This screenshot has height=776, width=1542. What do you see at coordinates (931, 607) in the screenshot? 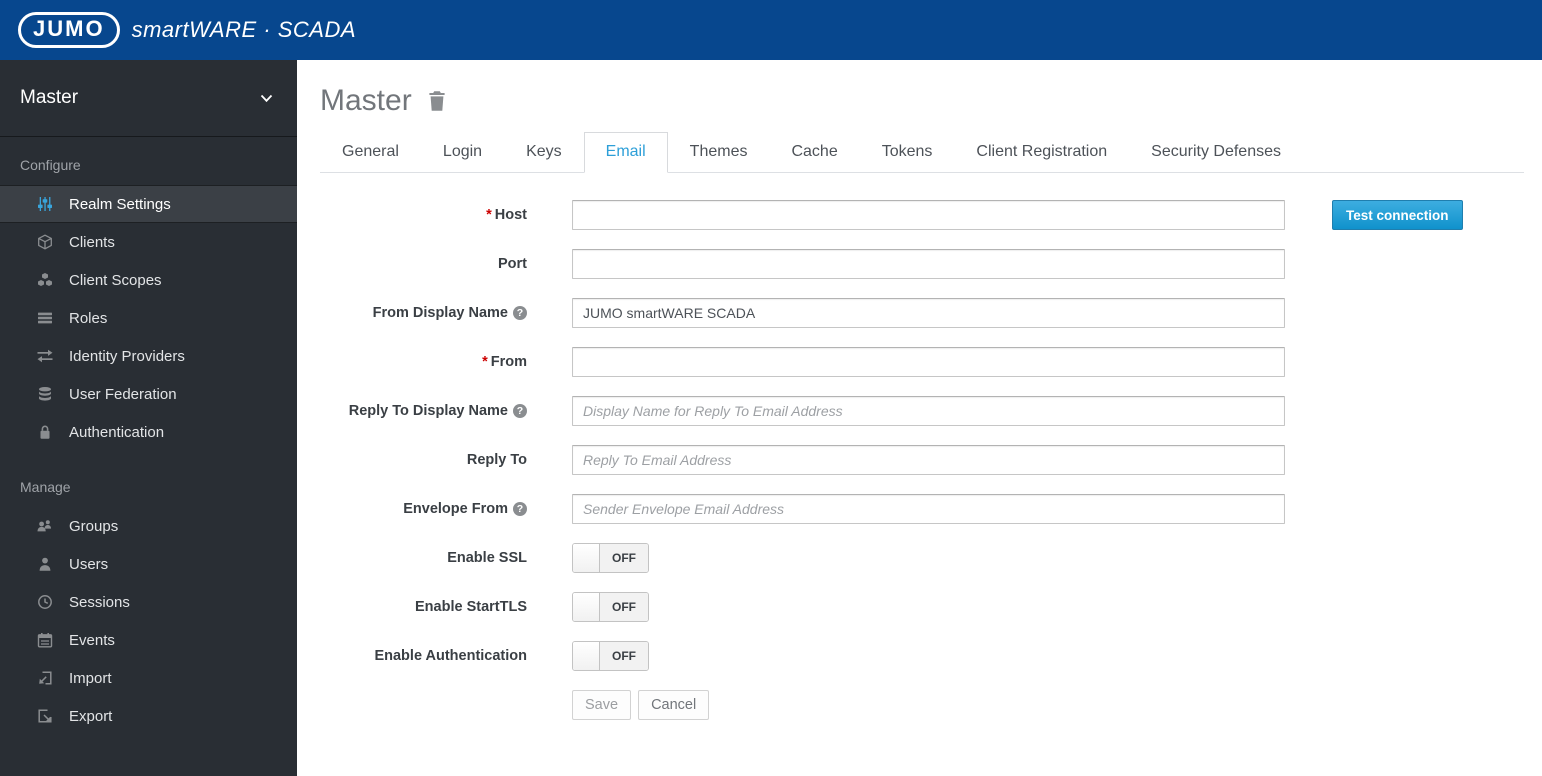
I see `form-row-enable-starttls: Enable StartTLS OFF` at bounding box center [931, 607].